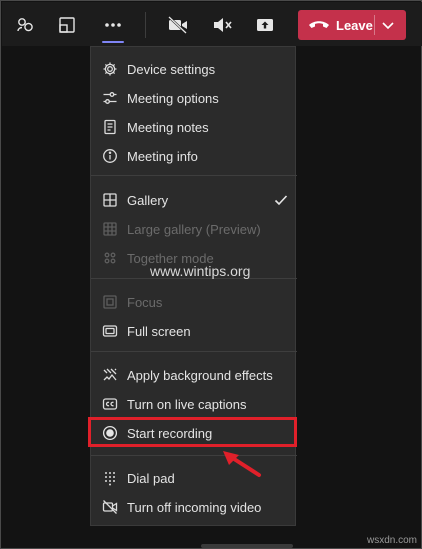  I want to click on menu-item-meeting-options: Meeting options, so click(194, 98).